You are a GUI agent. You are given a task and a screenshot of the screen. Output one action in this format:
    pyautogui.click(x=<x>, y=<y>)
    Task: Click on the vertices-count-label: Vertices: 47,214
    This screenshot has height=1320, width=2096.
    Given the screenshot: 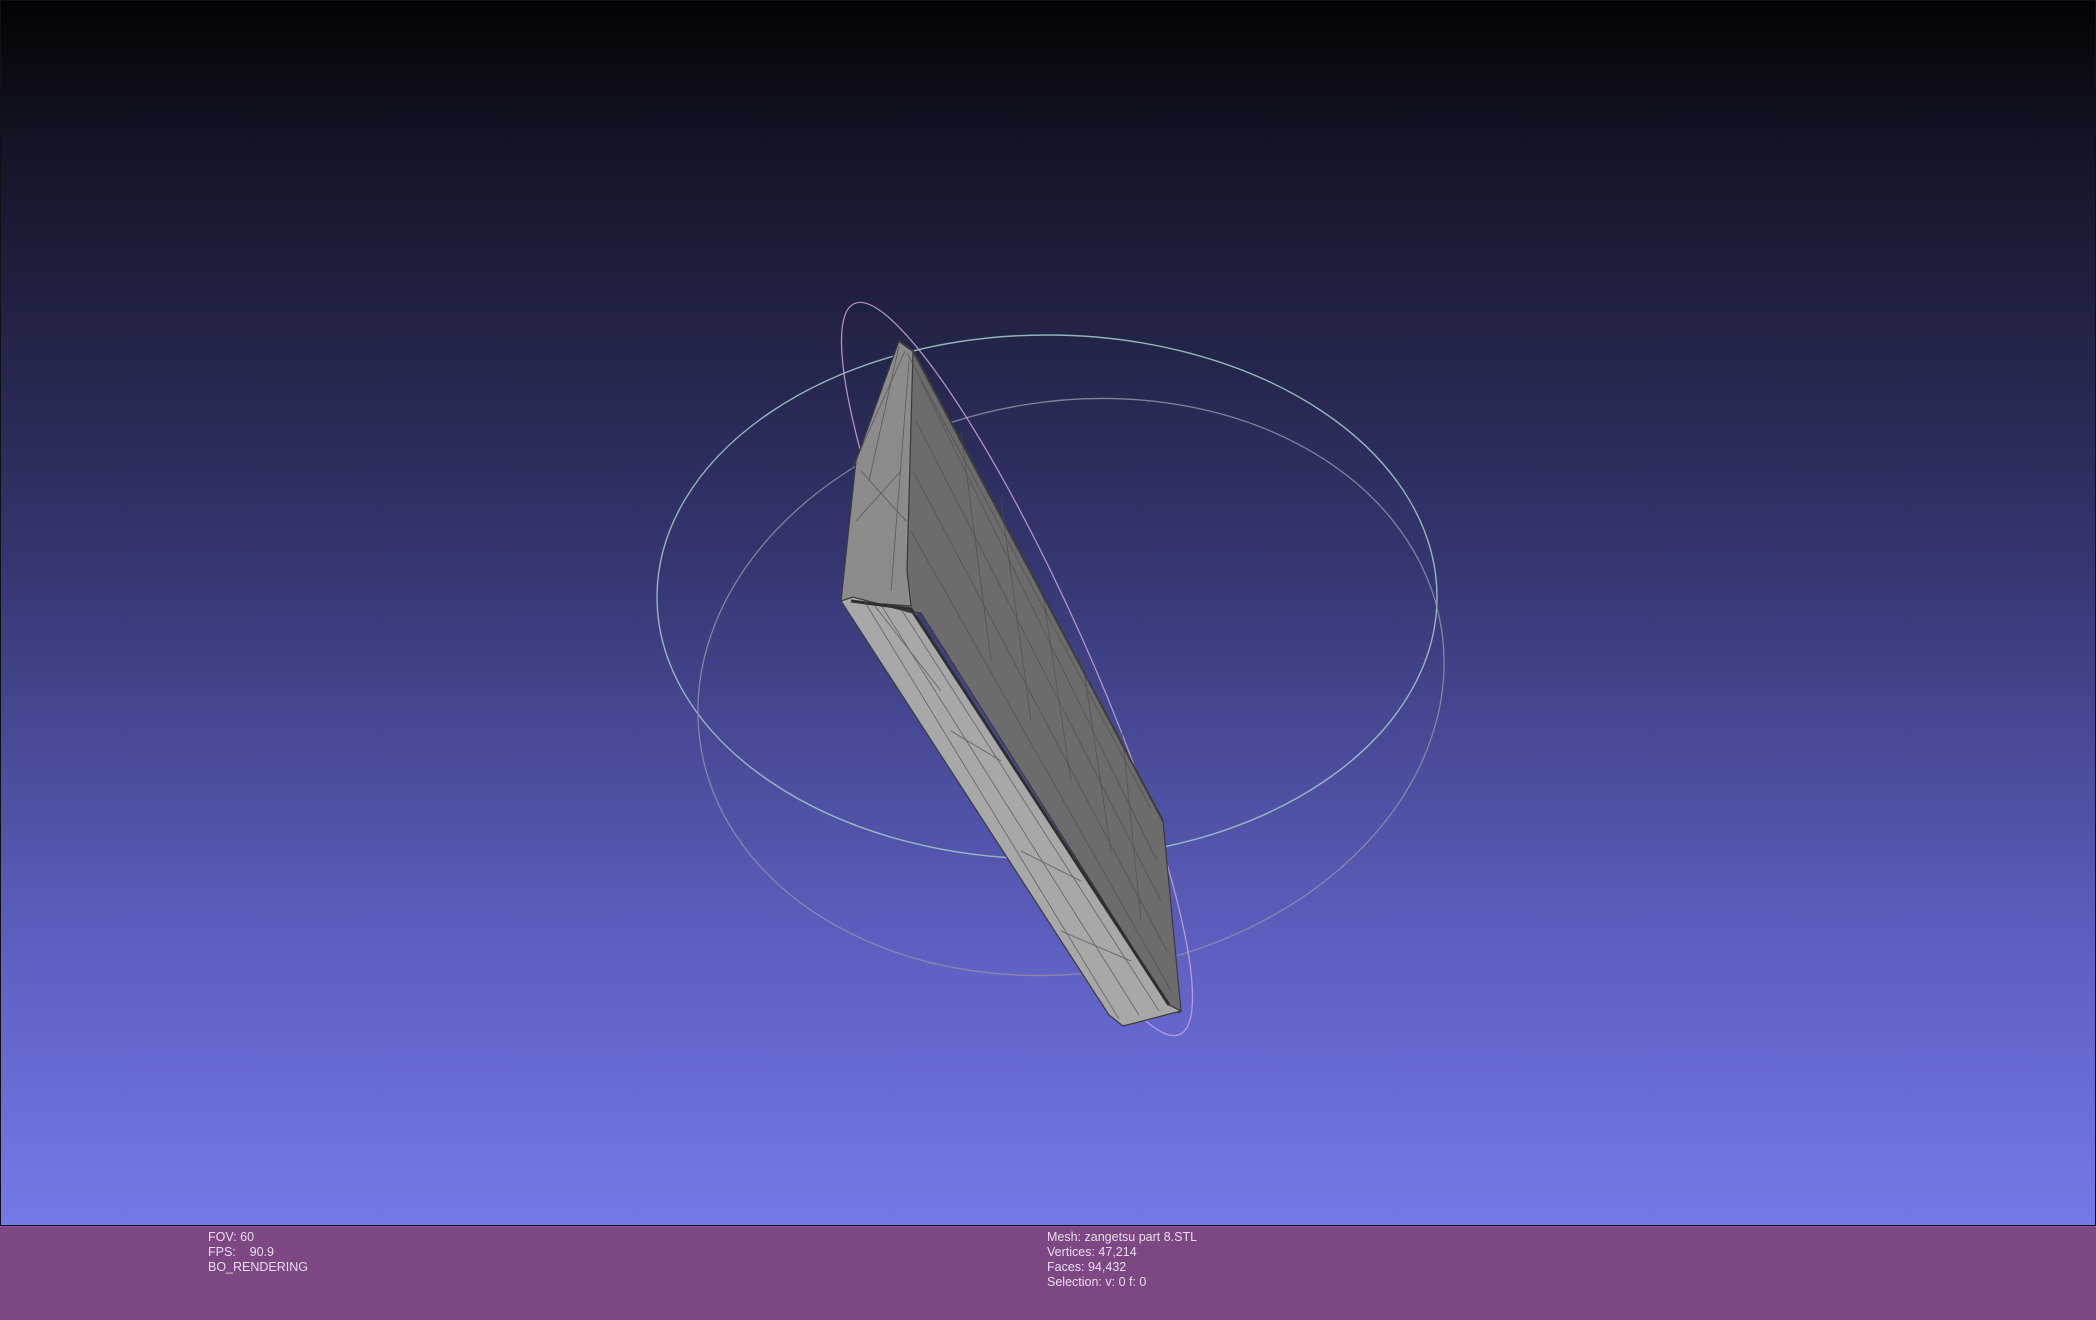 What is the action you would take?
    pyautogui.click(x=1092, y=1252)
    